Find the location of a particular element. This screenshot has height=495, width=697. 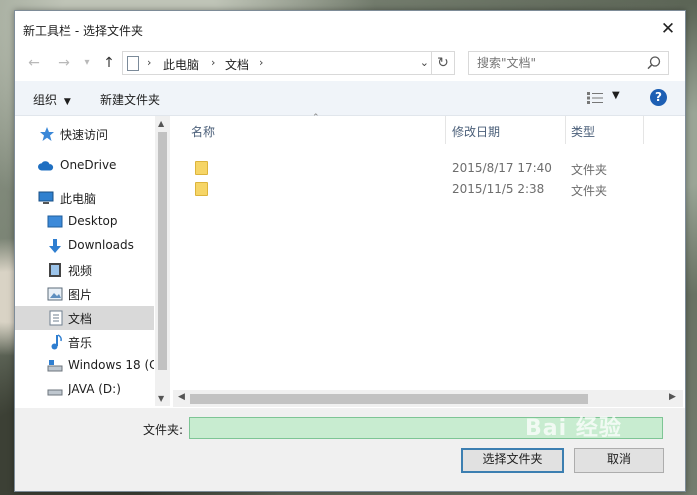

scroll-right-icon: ▶ is located at coordinates (672, 397).